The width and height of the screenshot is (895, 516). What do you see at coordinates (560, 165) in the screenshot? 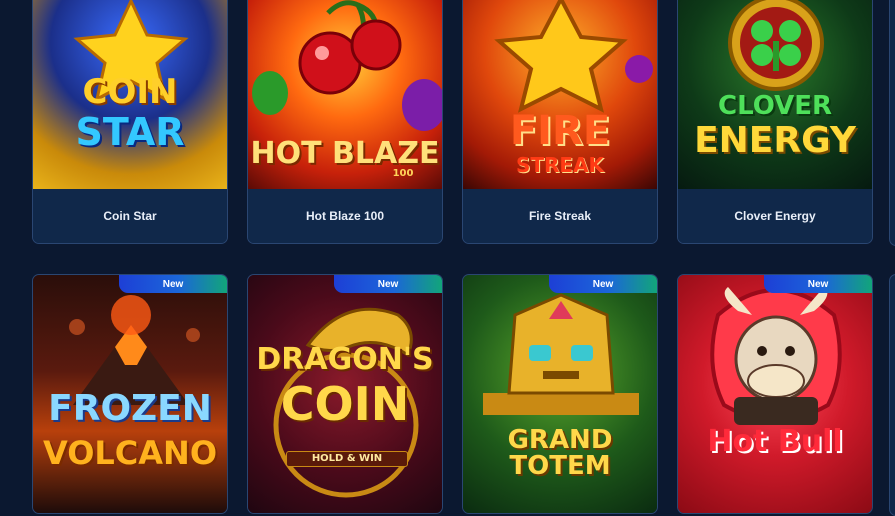
I see `game-logo-line-2: STREAK` at bounding box center [560, 165].